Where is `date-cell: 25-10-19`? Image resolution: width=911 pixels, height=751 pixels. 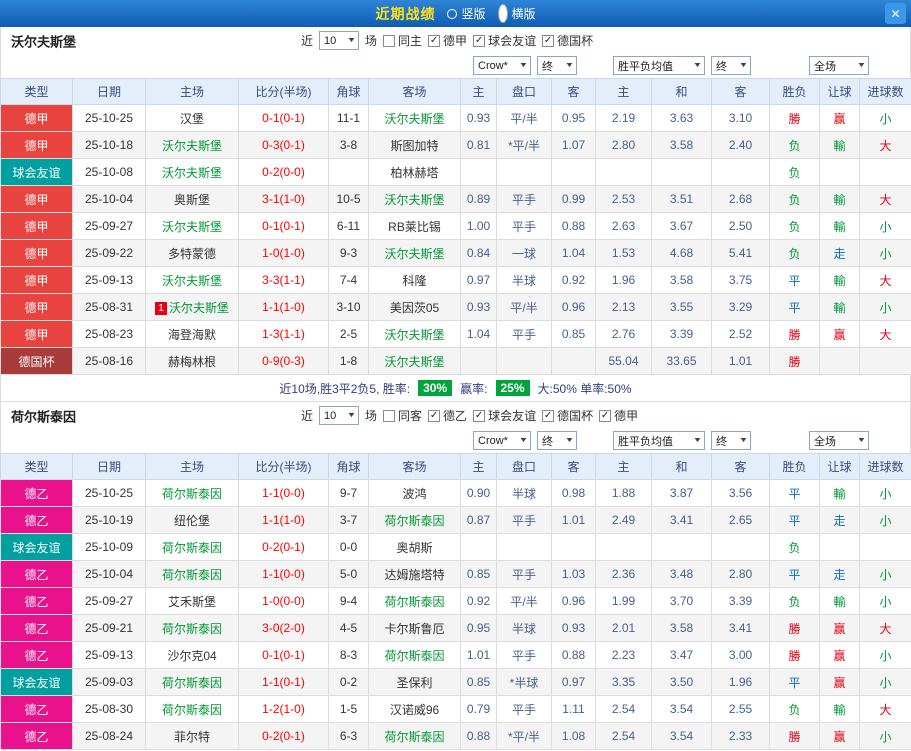
date-cell: 25-10-19 is located at coordinates (109, 520).